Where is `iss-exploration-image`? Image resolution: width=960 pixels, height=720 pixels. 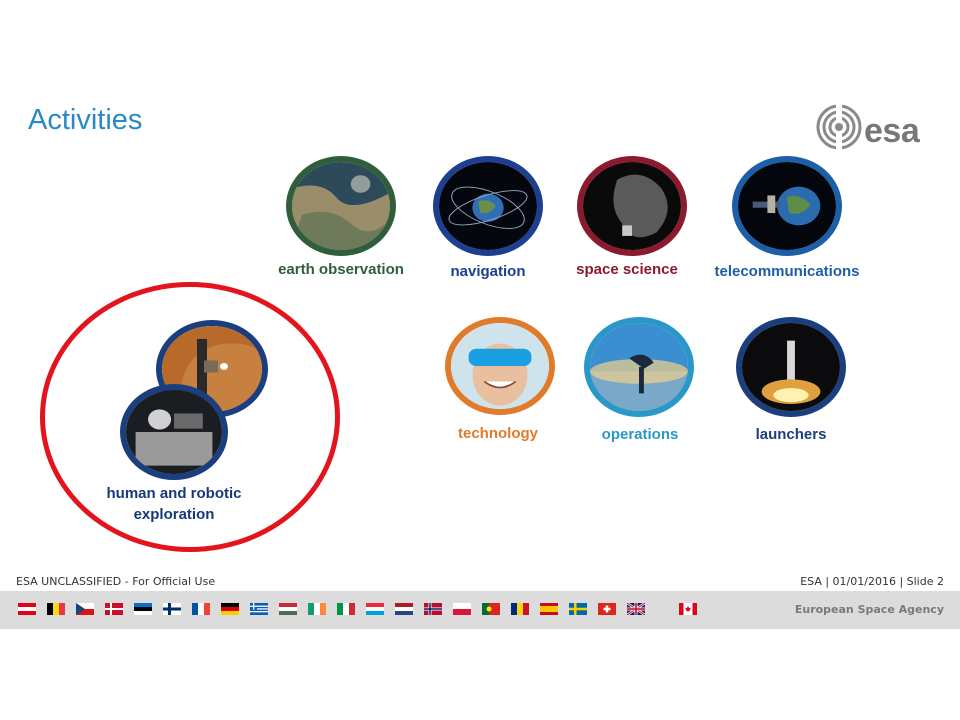
iss-exploration-image is located at coordinates (174, 432).